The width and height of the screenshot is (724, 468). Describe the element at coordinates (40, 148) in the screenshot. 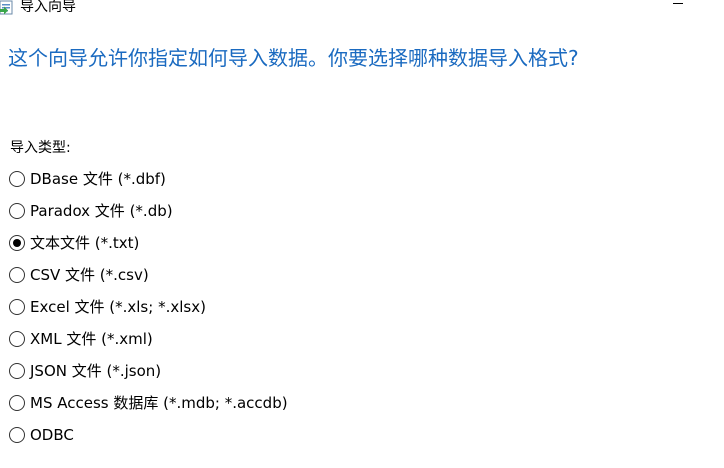

I see `import-type-label: 导入类型:` at that location.